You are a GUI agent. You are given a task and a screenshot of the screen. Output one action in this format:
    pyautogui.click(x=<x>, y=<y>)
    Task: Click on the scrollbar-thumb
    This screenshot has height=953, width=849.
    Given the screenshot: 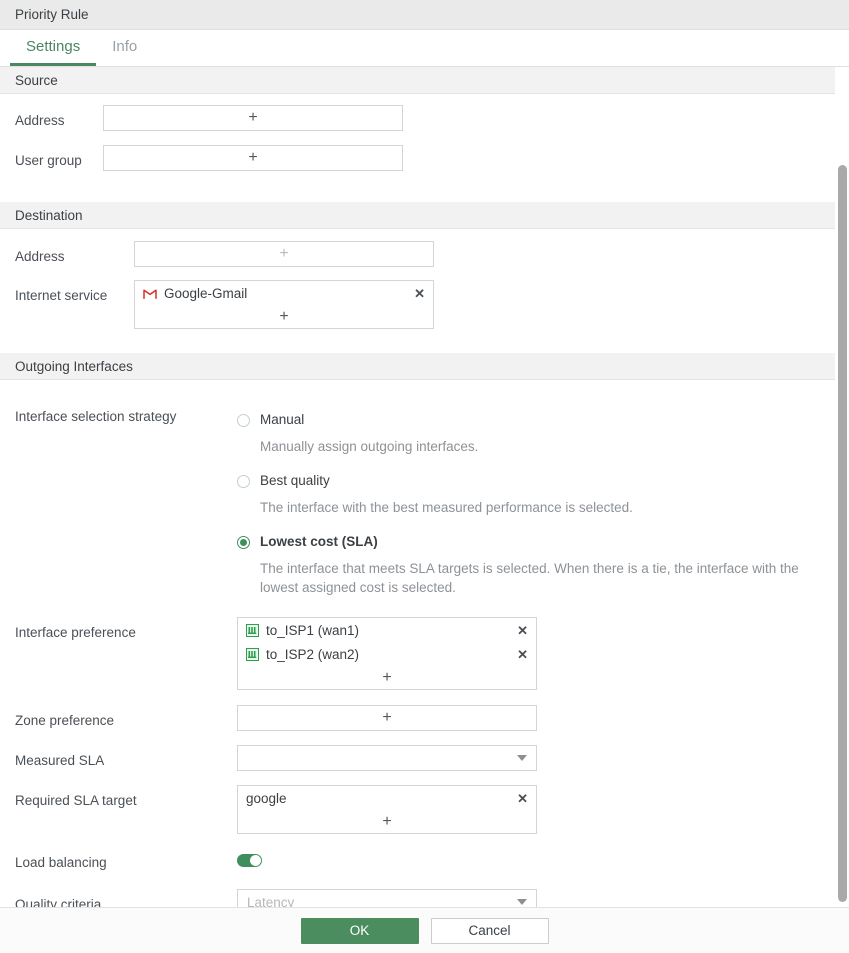 What is the action you would take?
    pyautogui.click(x=842, y=533)
    